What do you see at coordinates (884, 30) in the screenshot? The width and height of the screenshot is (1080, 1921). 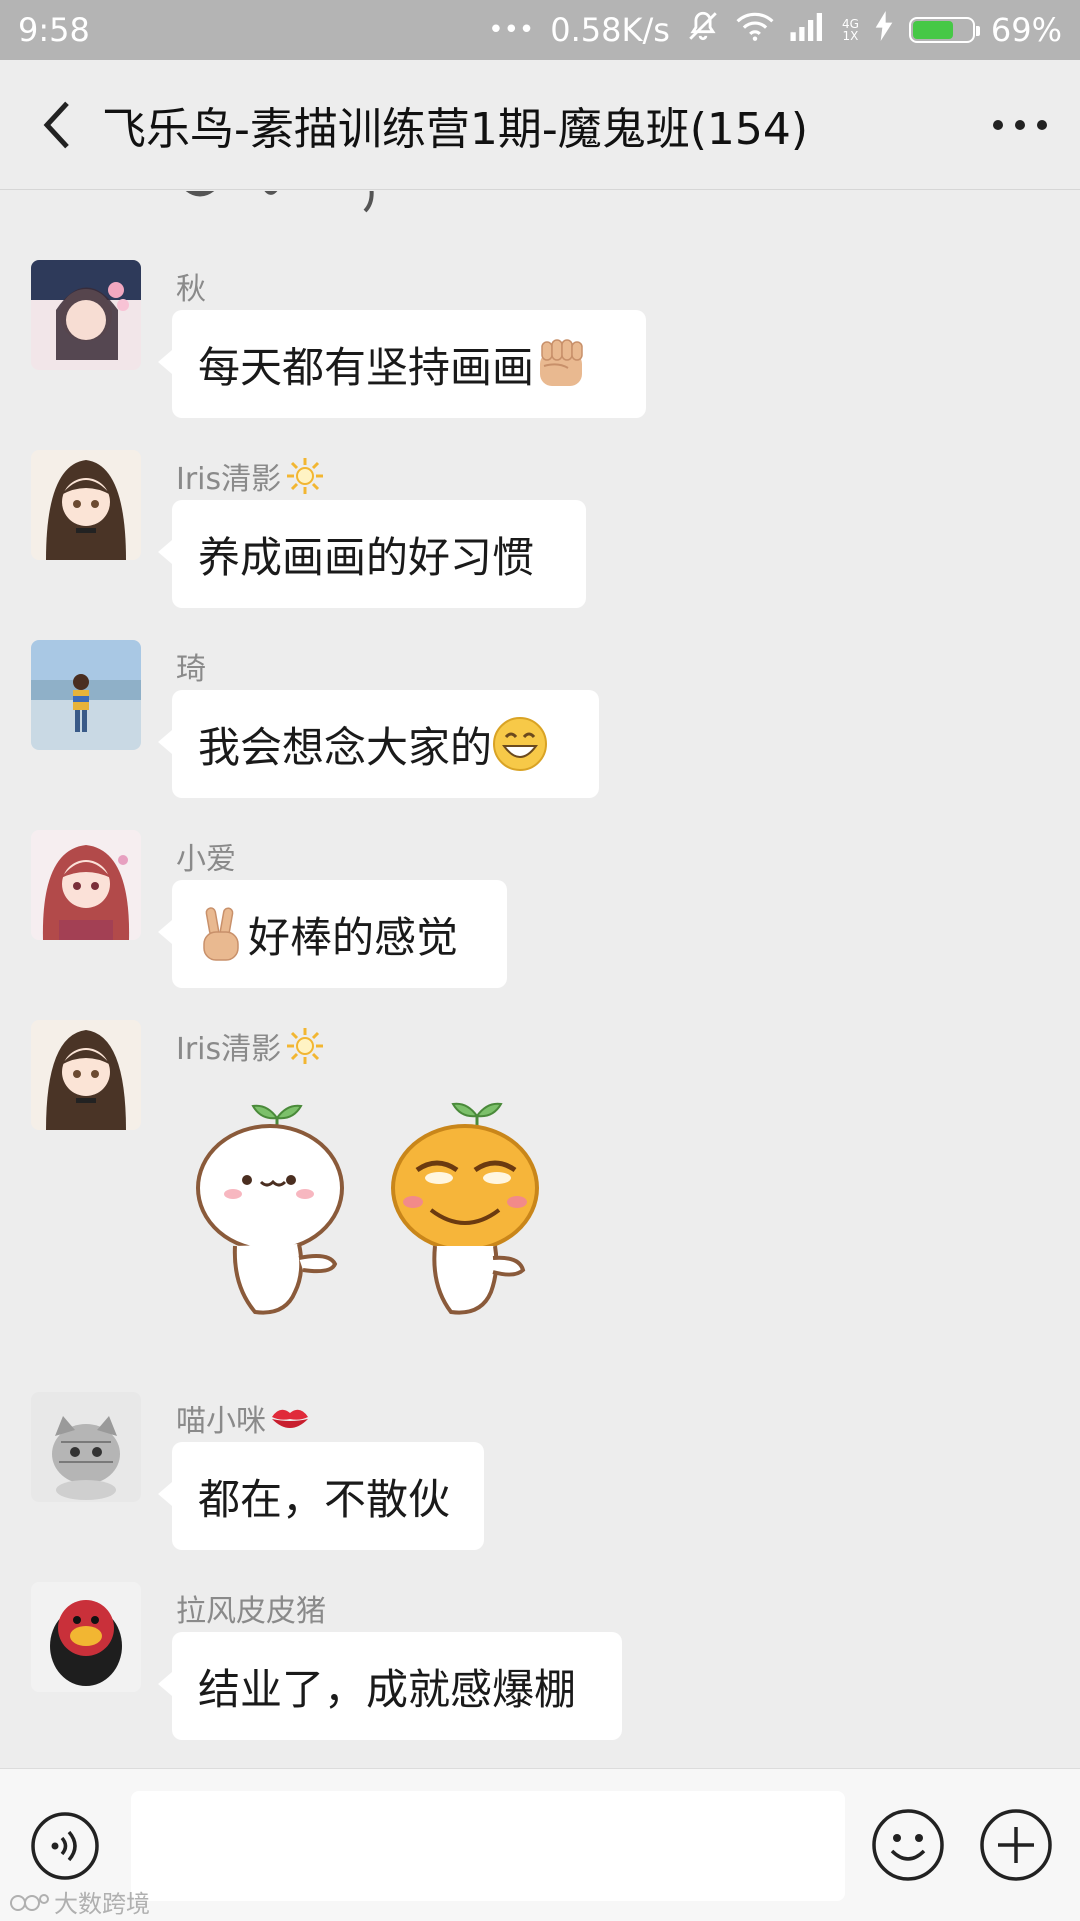 I see `charging-icon` at bounding box center [884, 30].